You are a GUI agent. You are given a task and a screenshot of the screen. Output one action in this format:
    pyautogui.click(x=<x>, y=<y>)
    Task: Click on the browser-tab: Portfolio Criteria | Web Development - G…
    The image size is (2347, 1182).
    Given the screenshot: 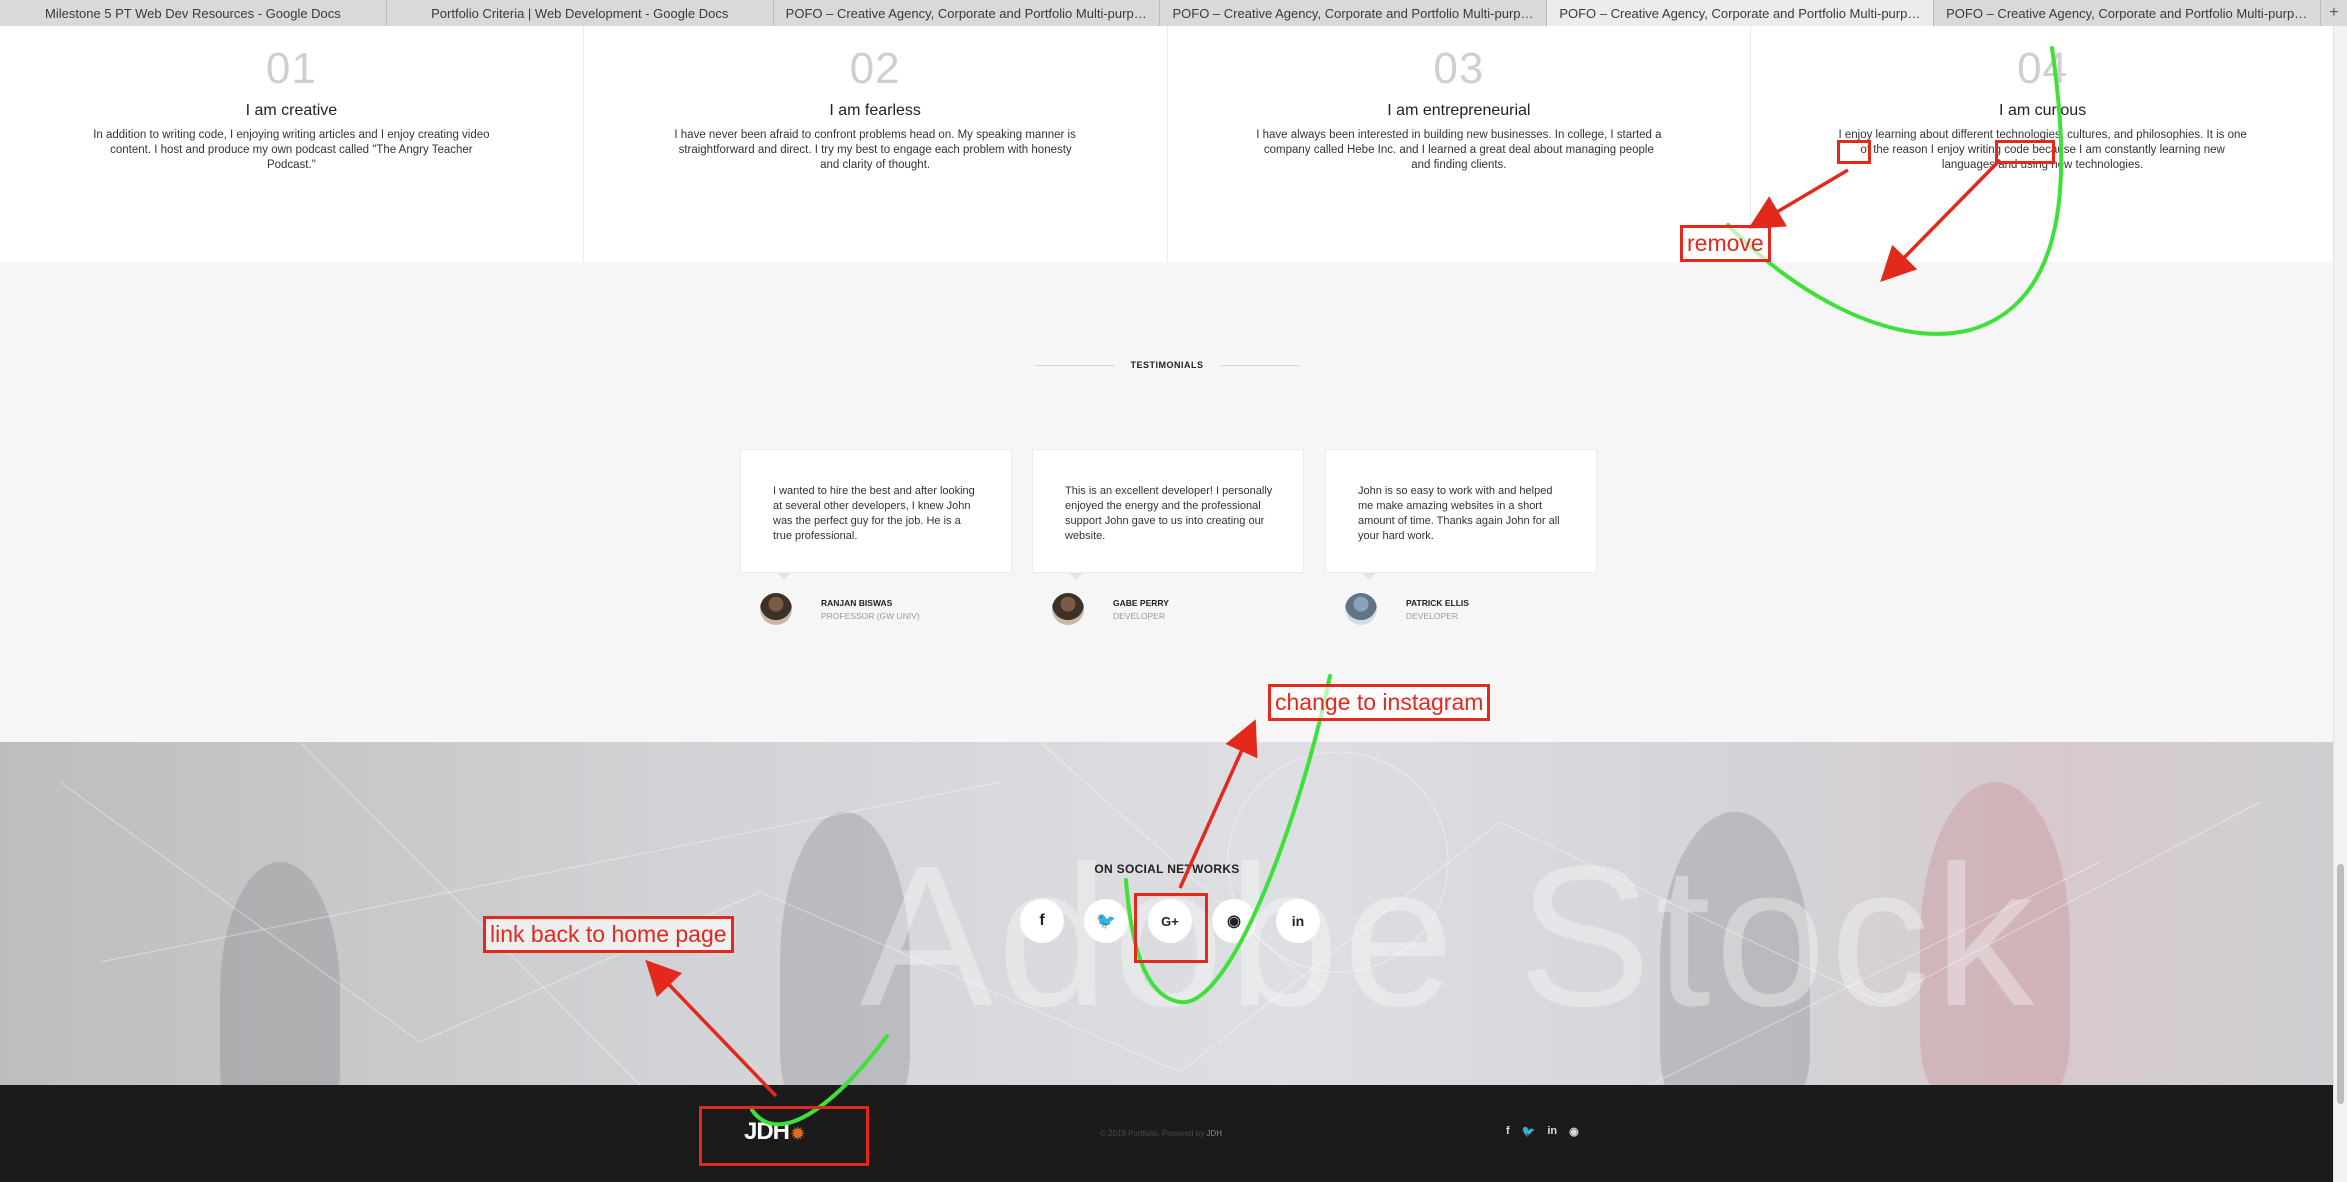 What is the action you would take?
    pyautogui.click(x=580, y=13)
    